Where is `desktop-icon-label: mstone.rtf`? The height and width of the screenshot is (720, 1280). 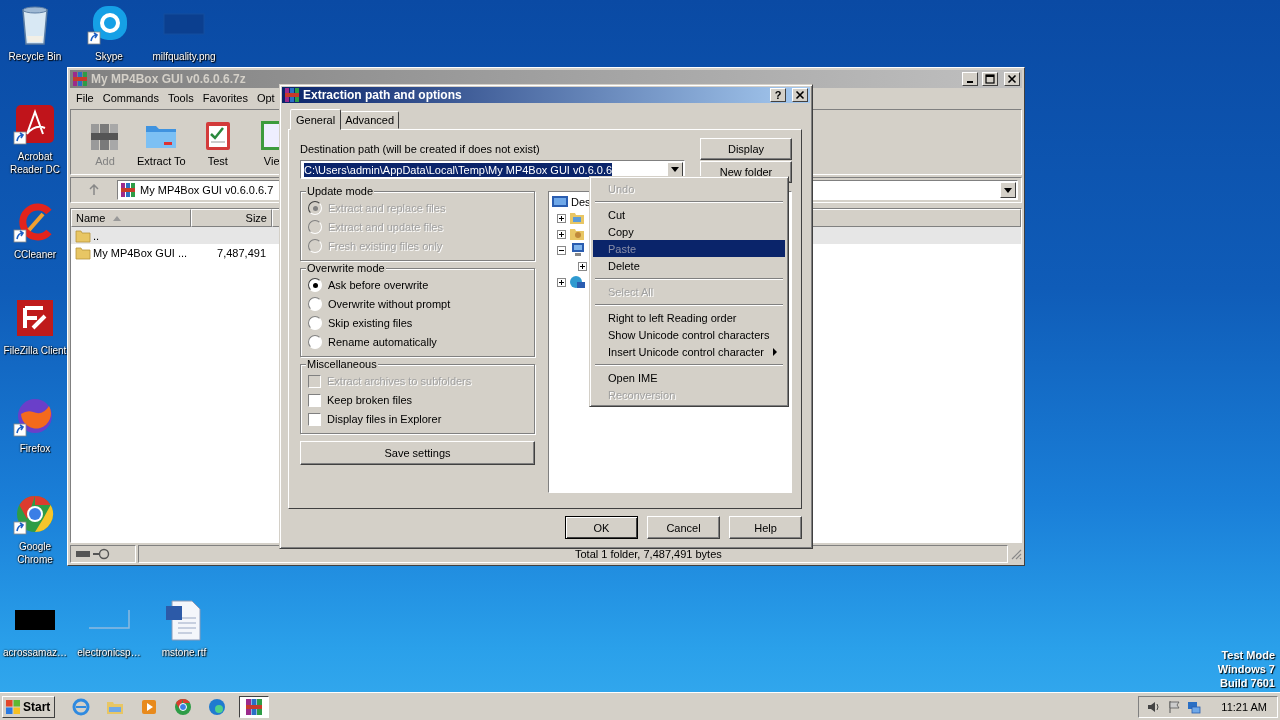 desktop-icon-label: mstone.rtf is located at coordinates (184, 652).